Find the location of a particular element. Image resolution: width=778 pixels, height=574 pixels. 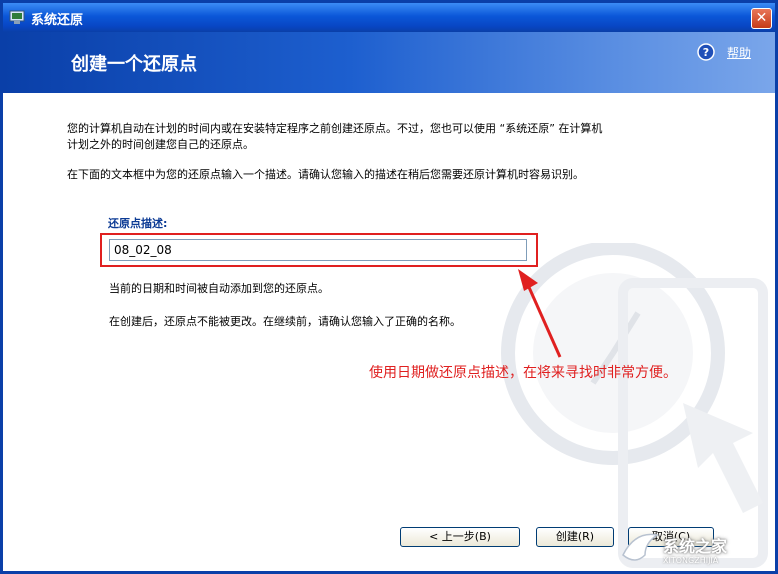

page-title: 创建一个还原点 is located at coordinates (134, 64).